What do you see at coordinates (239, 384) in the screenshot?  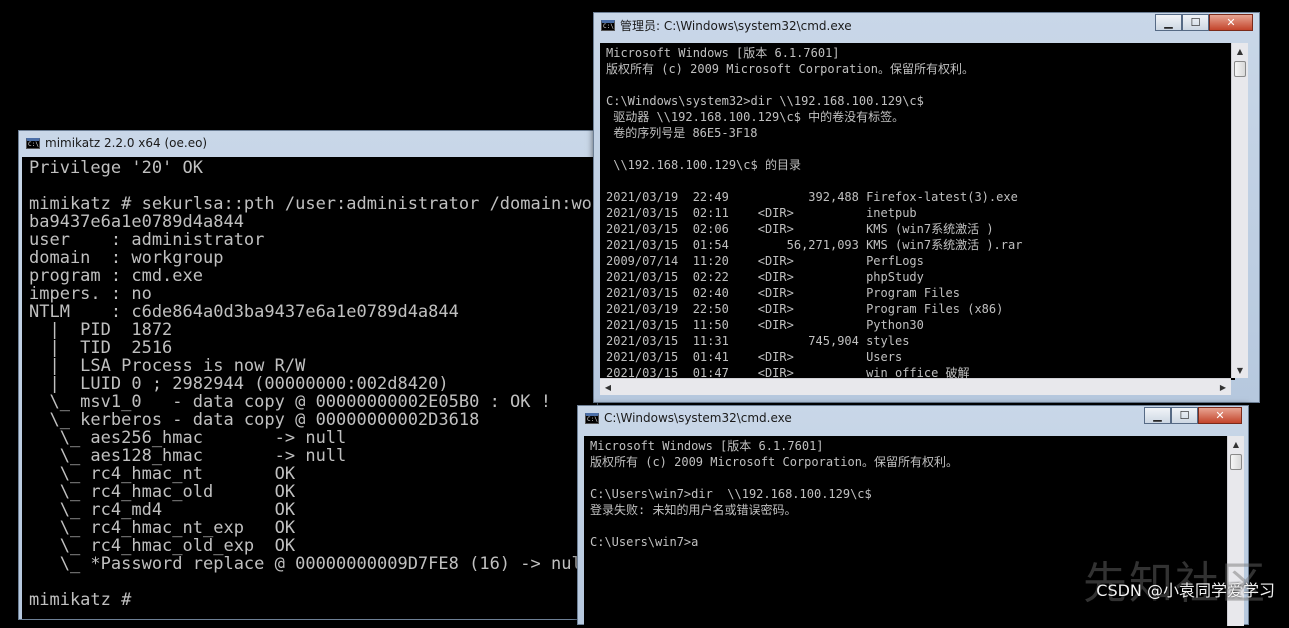 I see `console-line: | LUID 0 ; 2982944 (00000000:002d8420)` at bounding box center [239, 384].